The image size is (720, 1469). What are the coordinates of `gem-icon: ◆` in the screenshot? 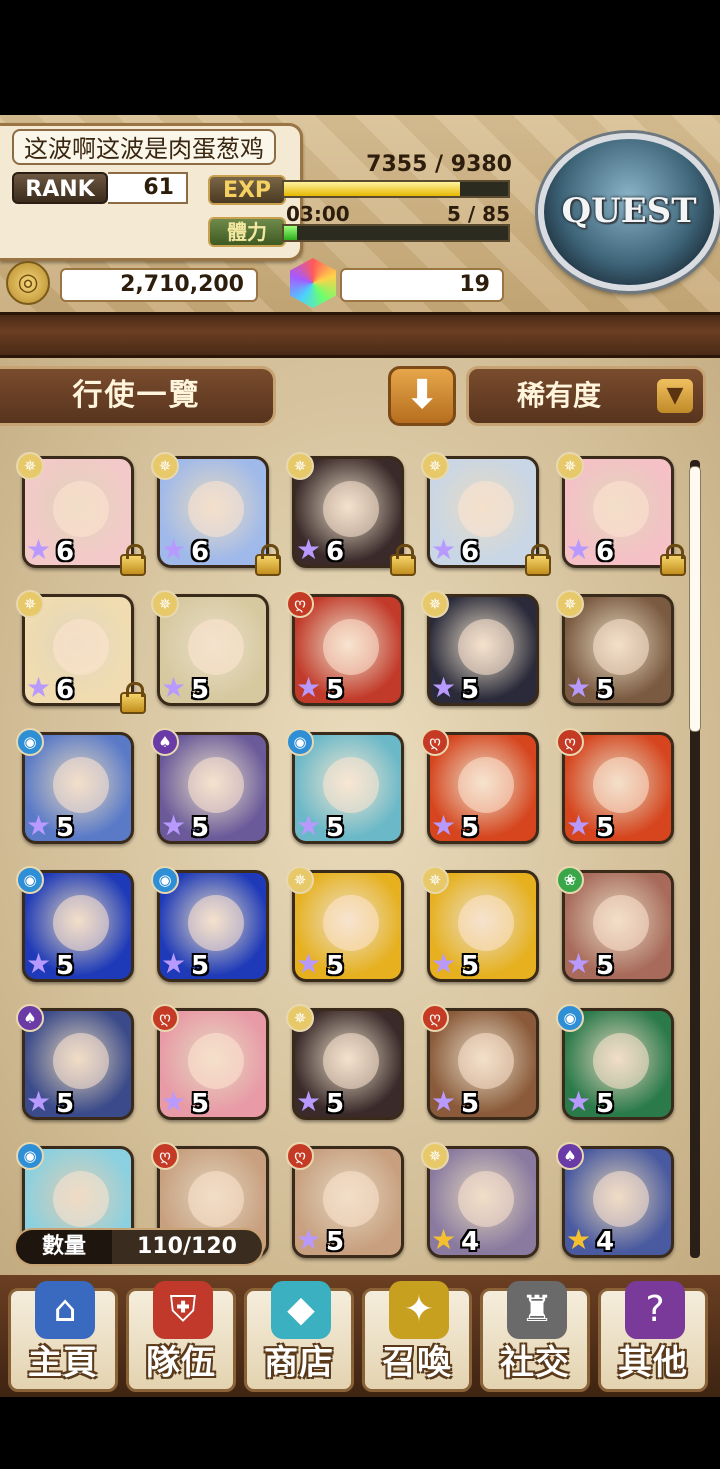 It's located at (301, 1310).